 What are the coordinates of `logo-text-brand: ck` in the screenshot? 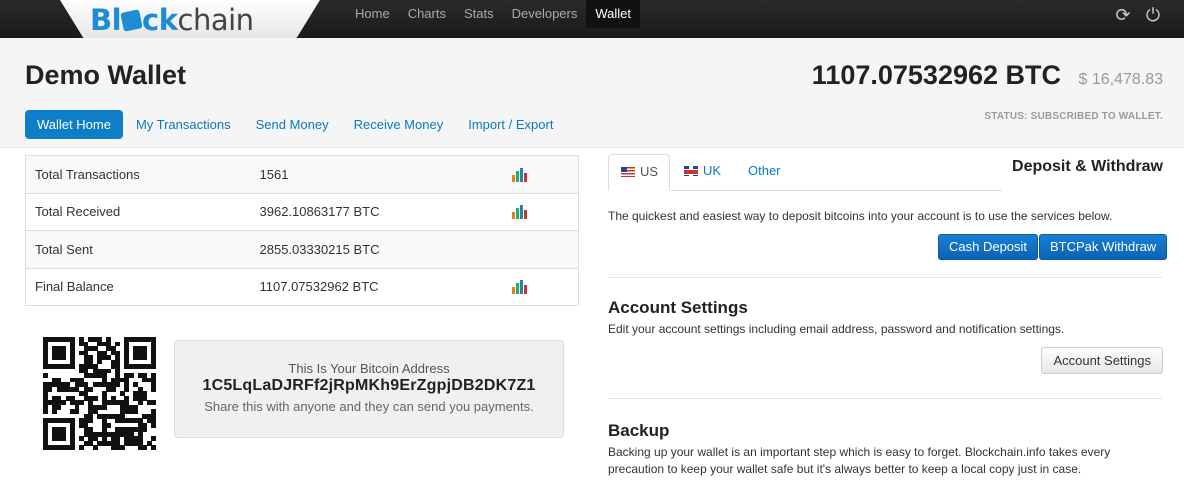 It's located at (160, 20).